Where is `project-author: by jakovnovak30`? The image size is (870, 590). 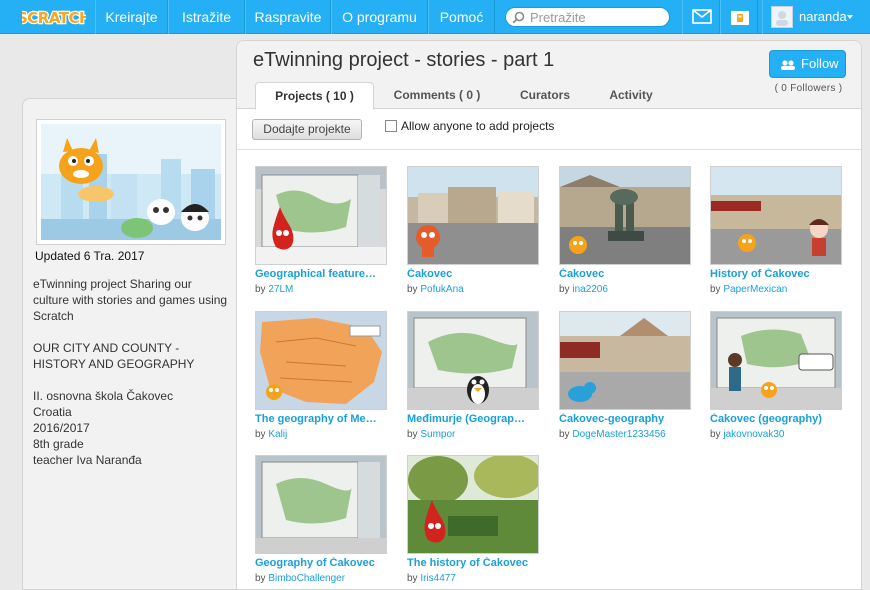
project-author: by jakovnovak30 is located at coordinates (747, 434).